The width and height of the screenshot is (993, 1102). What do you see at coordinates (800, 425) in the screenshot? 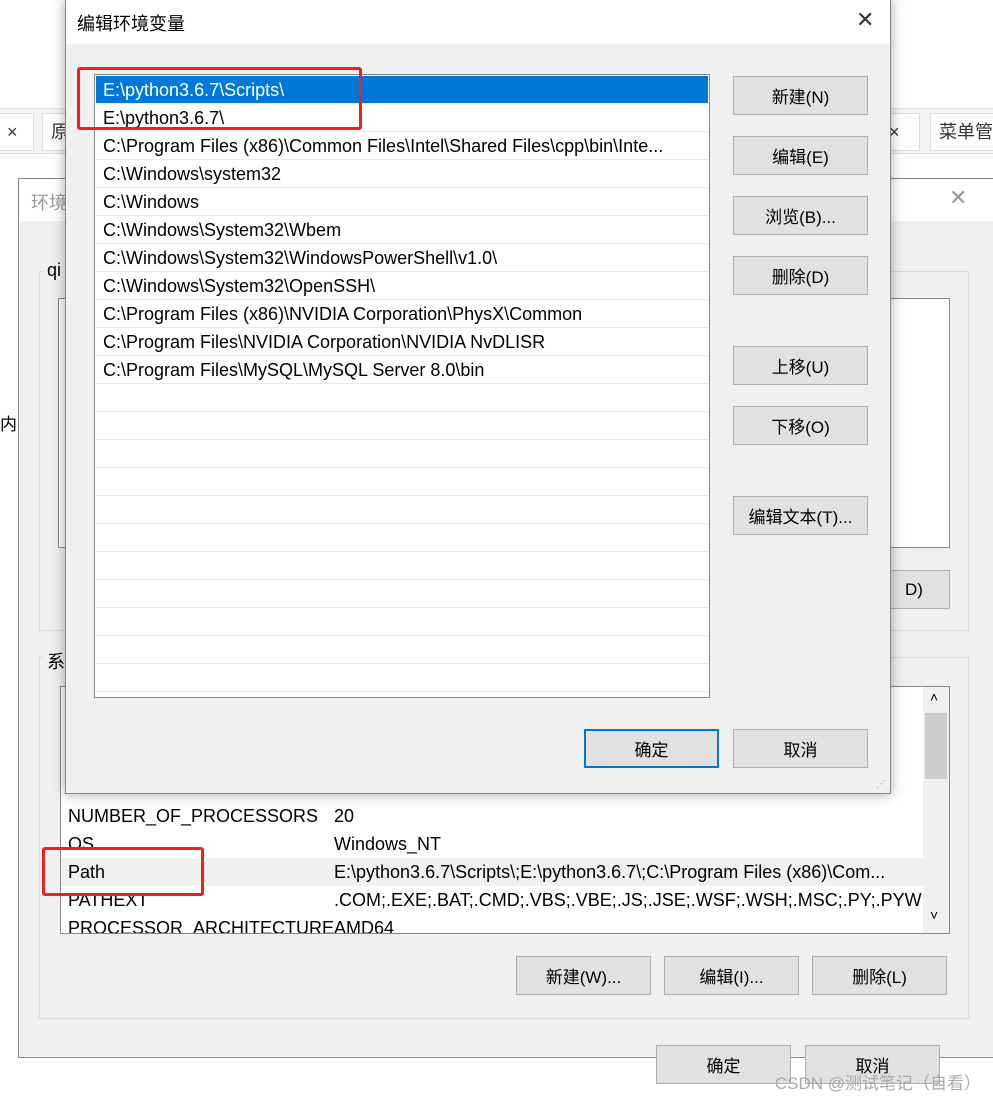
I see `move-down-button: 下移(O)` at bounding box center [800, 425].